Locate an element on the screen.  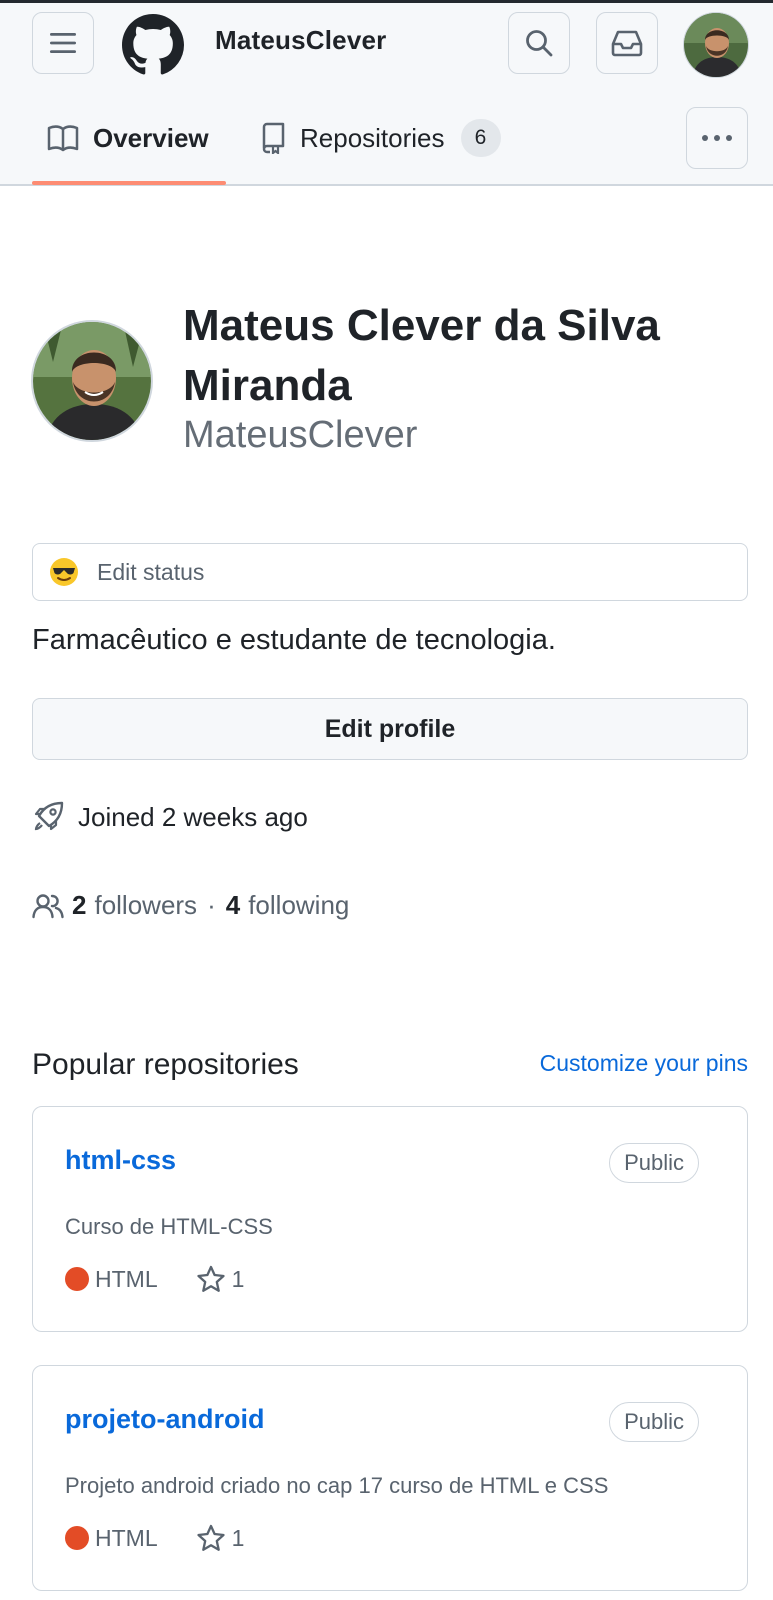
more-options-button is located at coordinates (717, 138).